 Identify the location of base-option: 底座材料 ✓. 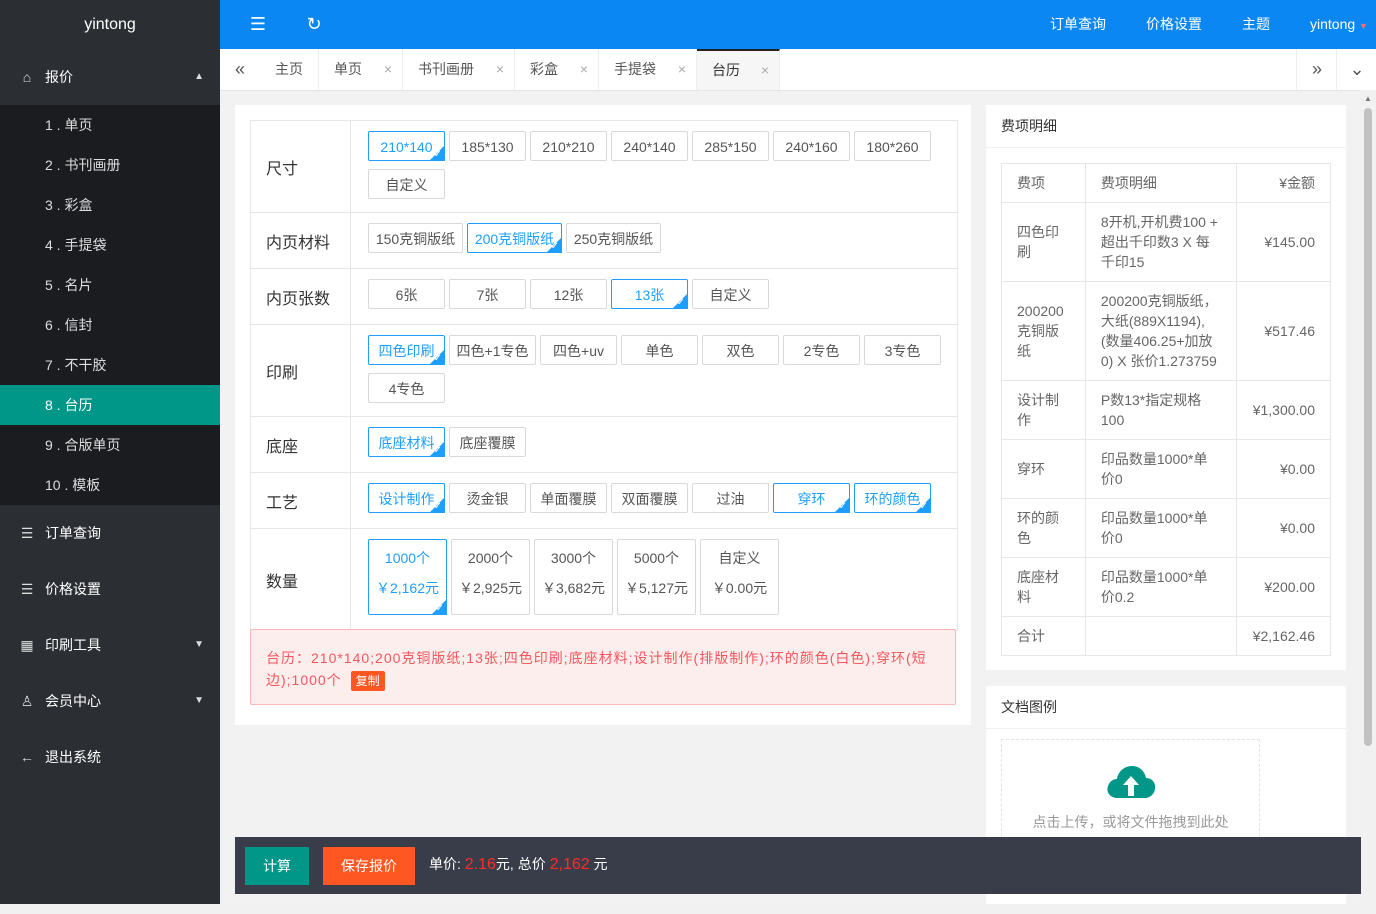
(406, 442).